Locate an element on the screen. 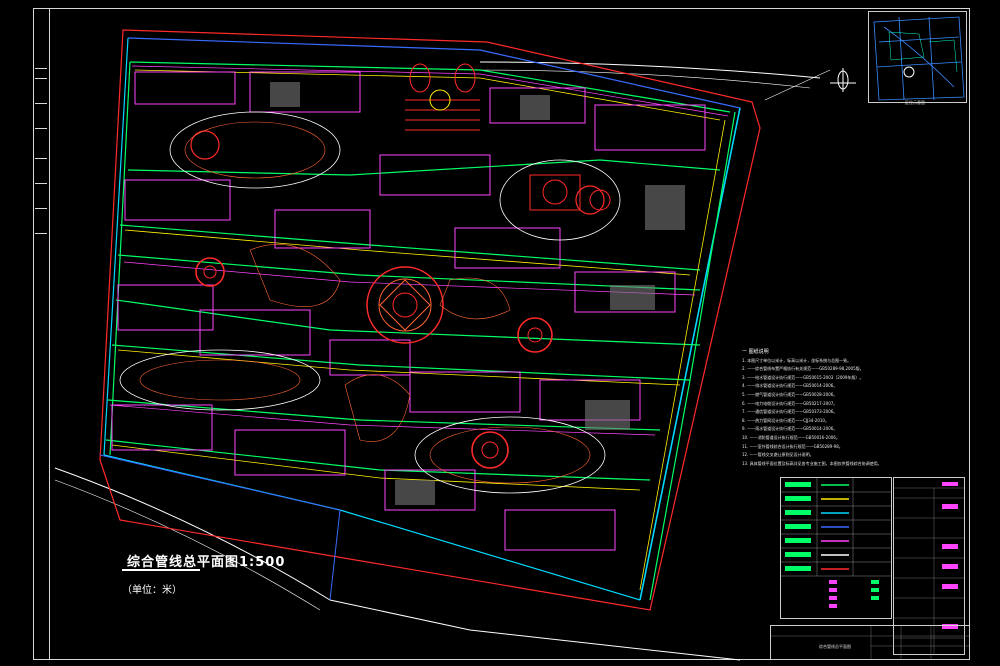 The width and height of the screenshot is (1000, 666). note-line: 10. ——消防管道设计执行规范——GB50016-2006。 is located at coordinates (791, 437).